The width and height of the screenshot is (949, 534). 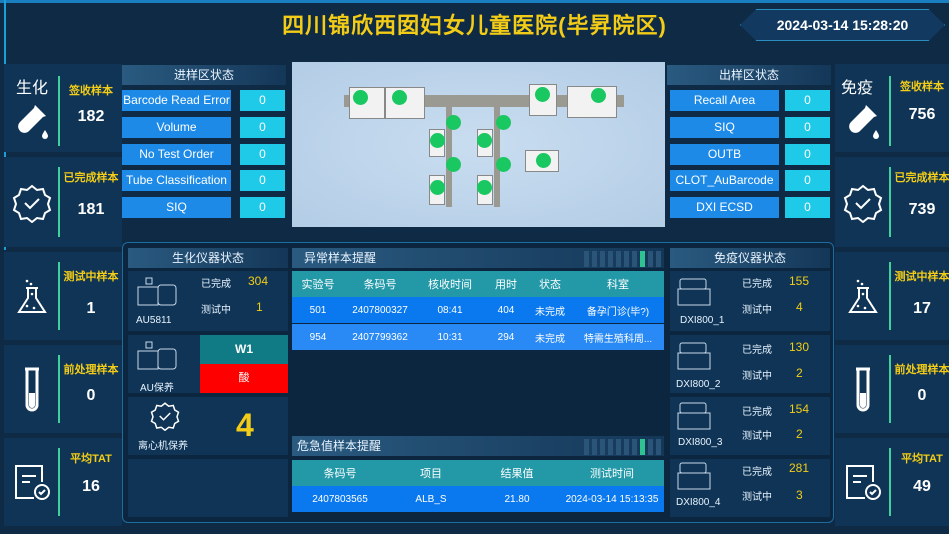 I want to click on instrument-card-dxi800-2: DXI800_2 已完成 130 测试中 2, so click(x=750, y=364).